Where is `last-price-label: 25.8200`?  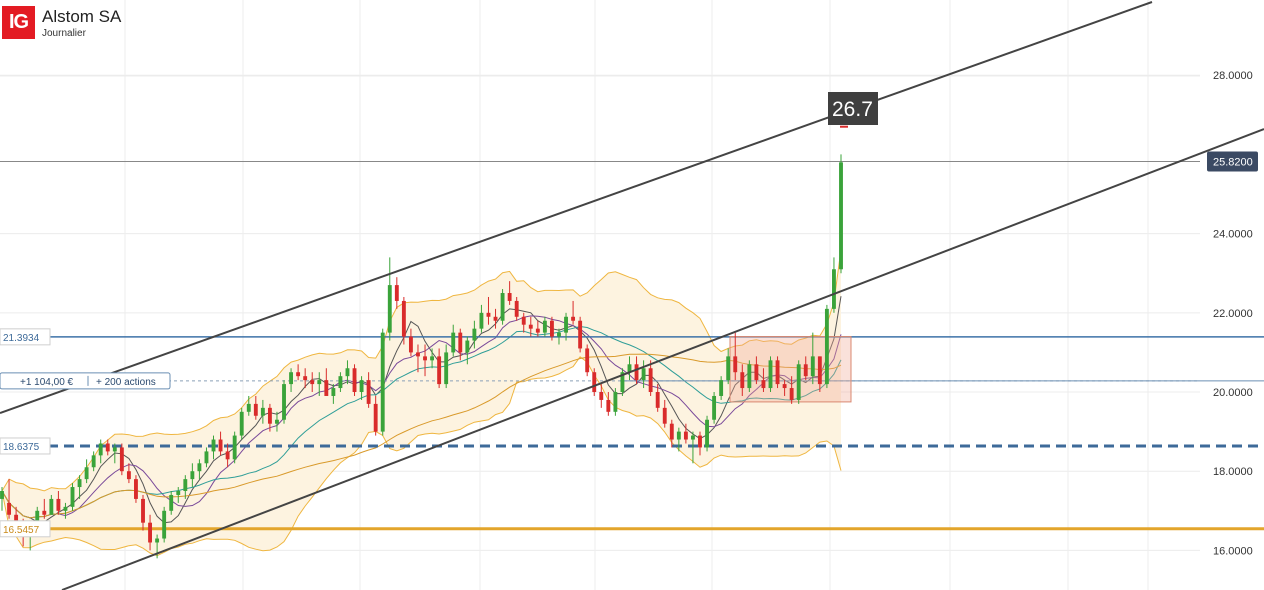 last-price-label: 25.8200 is located at coordinates (1233, 163).